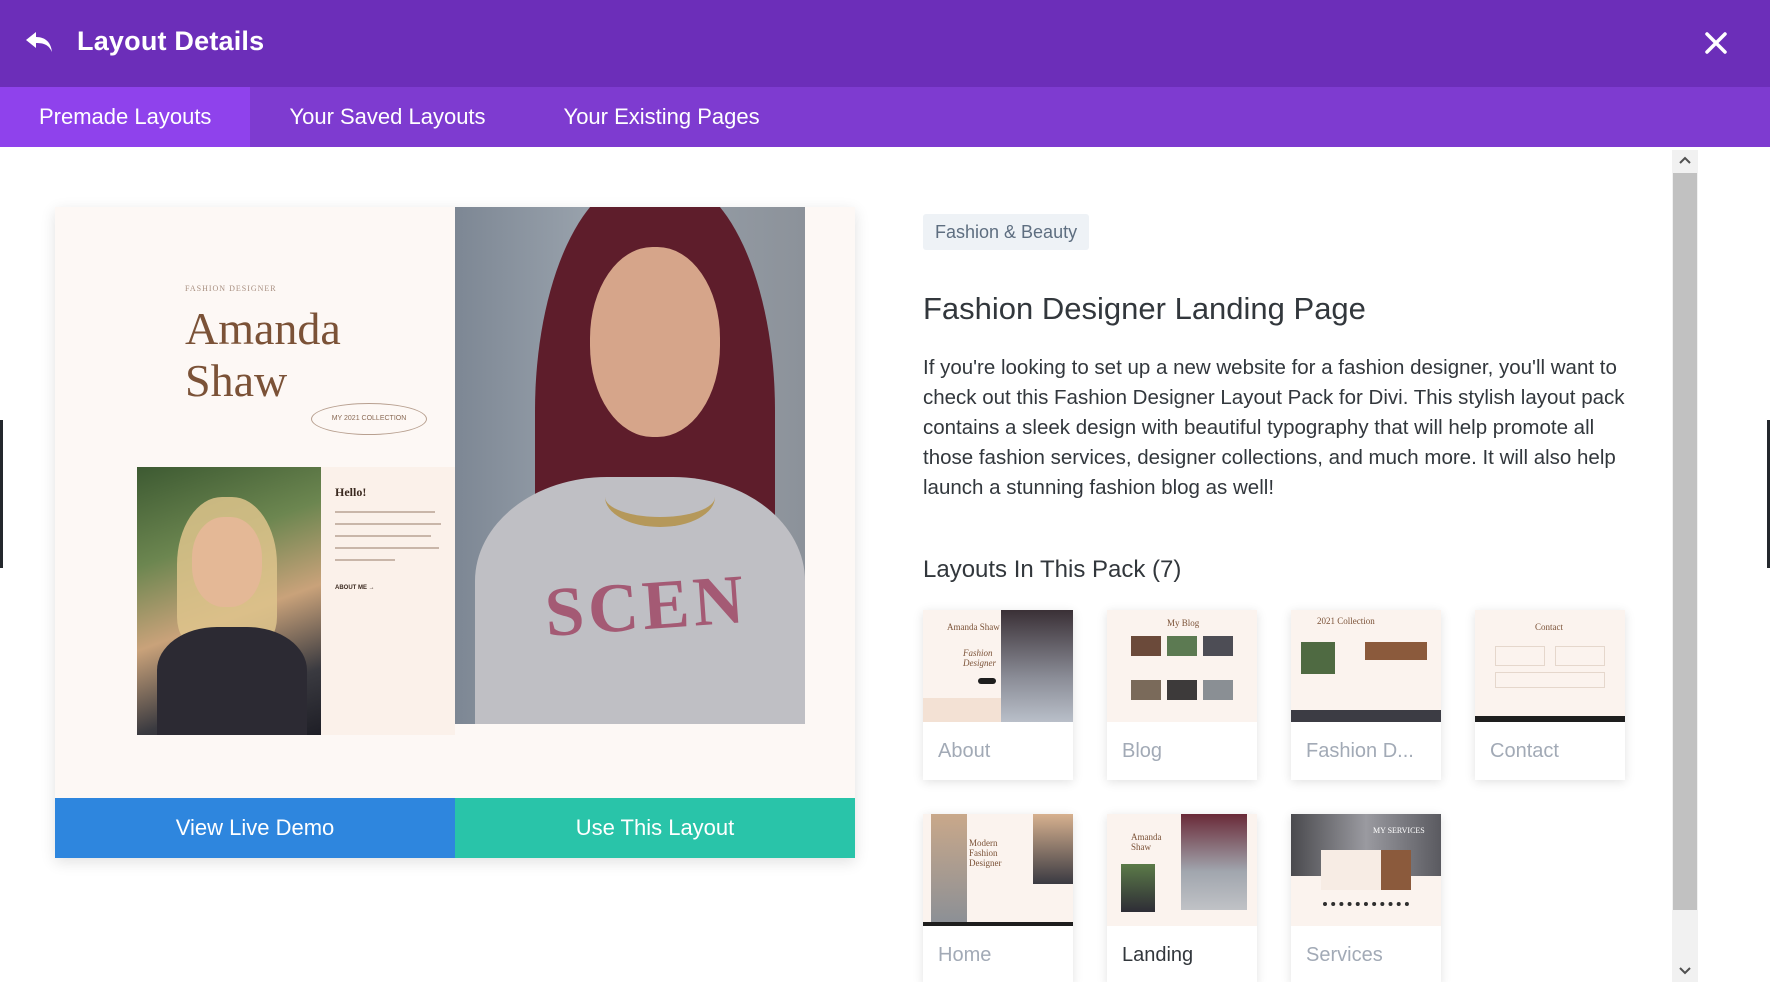 Image resolution: width=1770 pixels, height=982 pixels. I want to click on back-button, so click(41, 43).